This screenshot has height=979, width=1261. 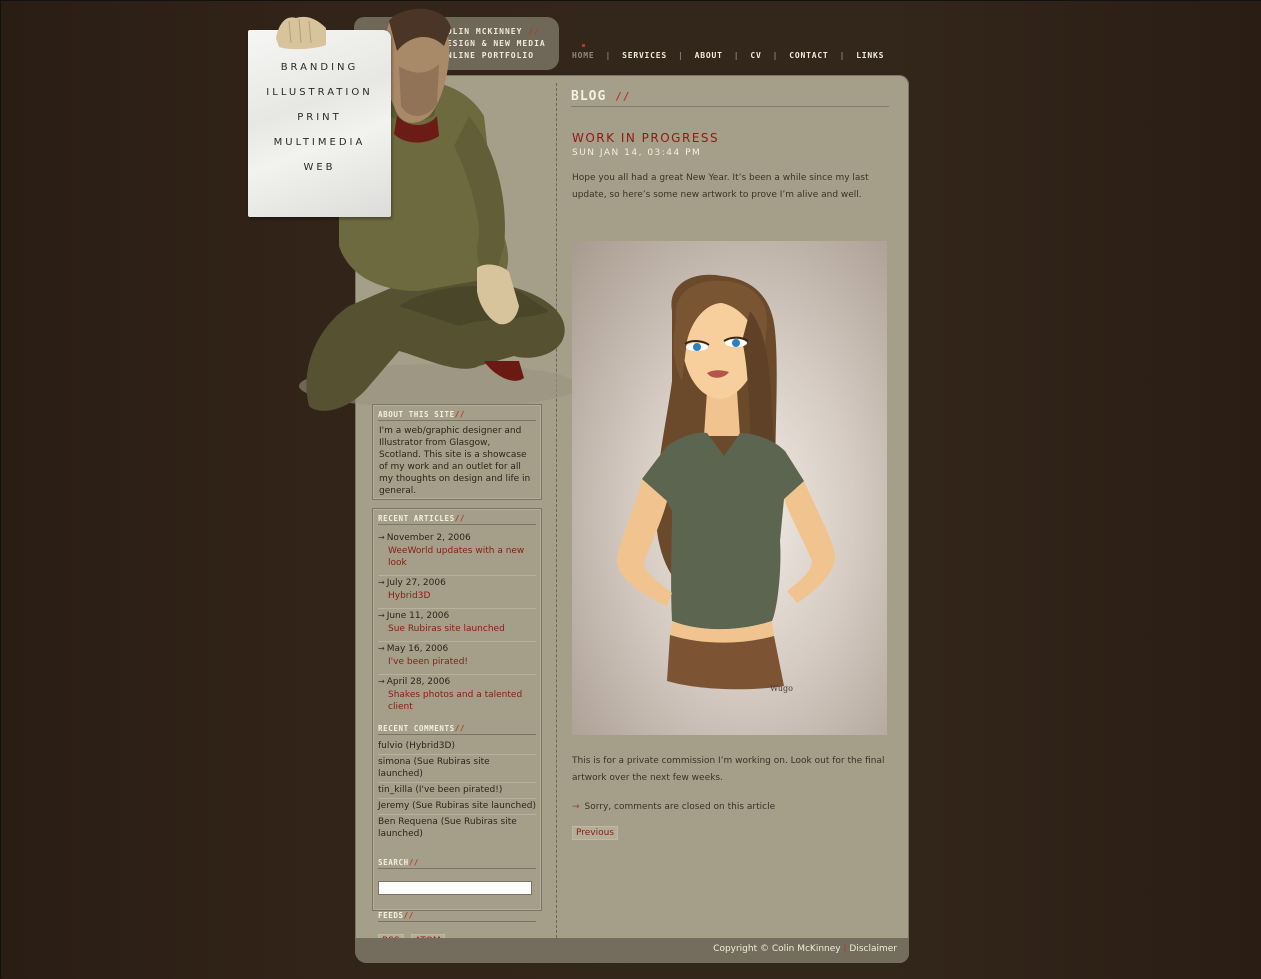 I want to click on search-heading: SEARCH//, so click(x=457, y=863).